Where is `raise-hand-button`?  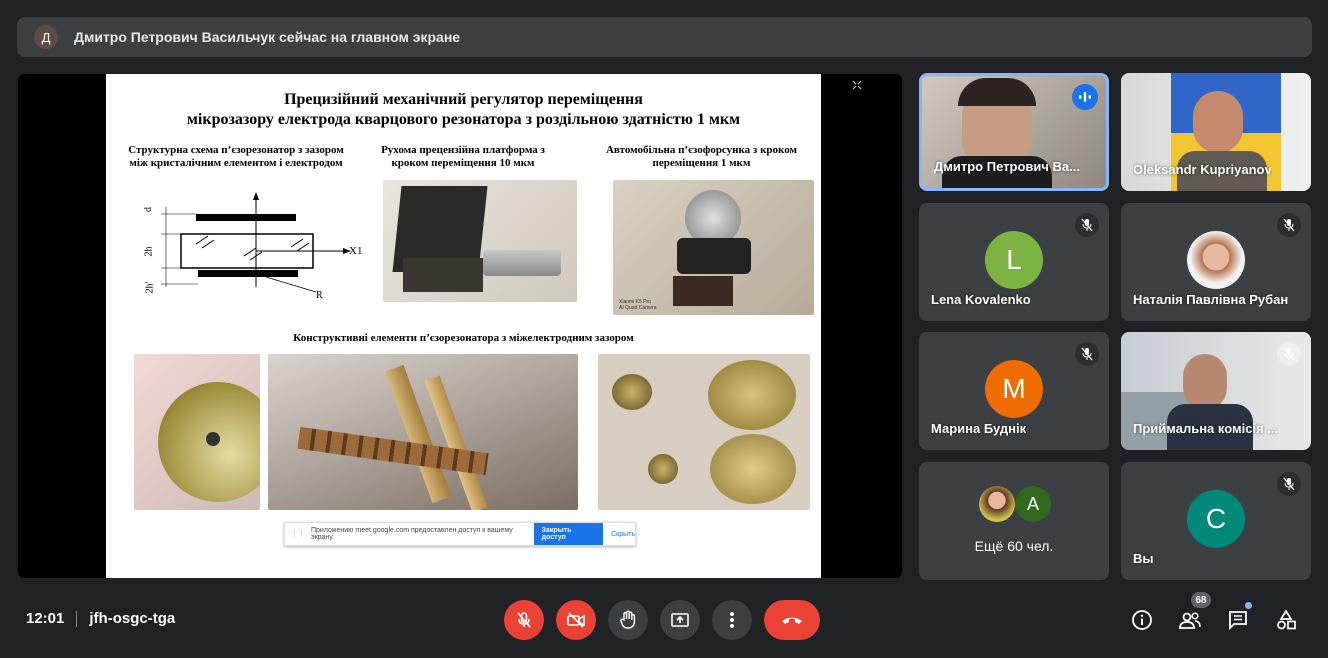
raise-hand-button is located at coordinates (628, 620).